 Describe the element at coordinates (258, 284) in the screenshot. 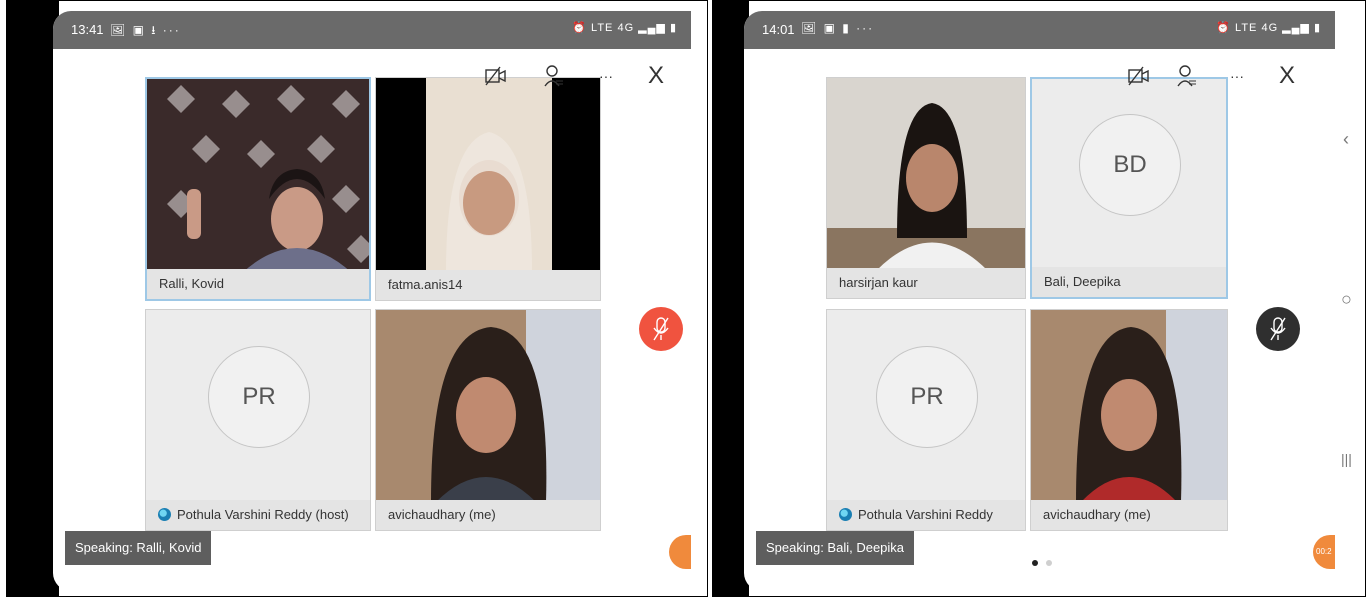

I see `participant-name: Ralli, Kovid` at that location.